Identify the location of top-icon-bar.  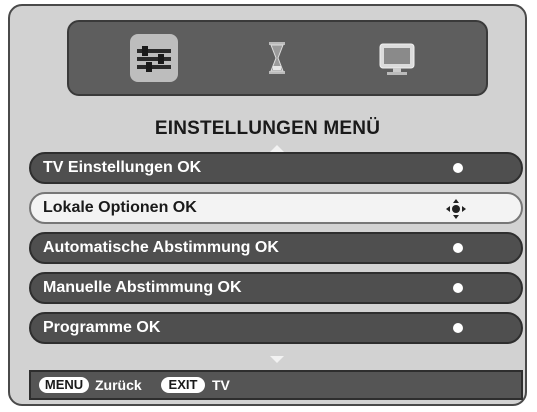
(277, 58).